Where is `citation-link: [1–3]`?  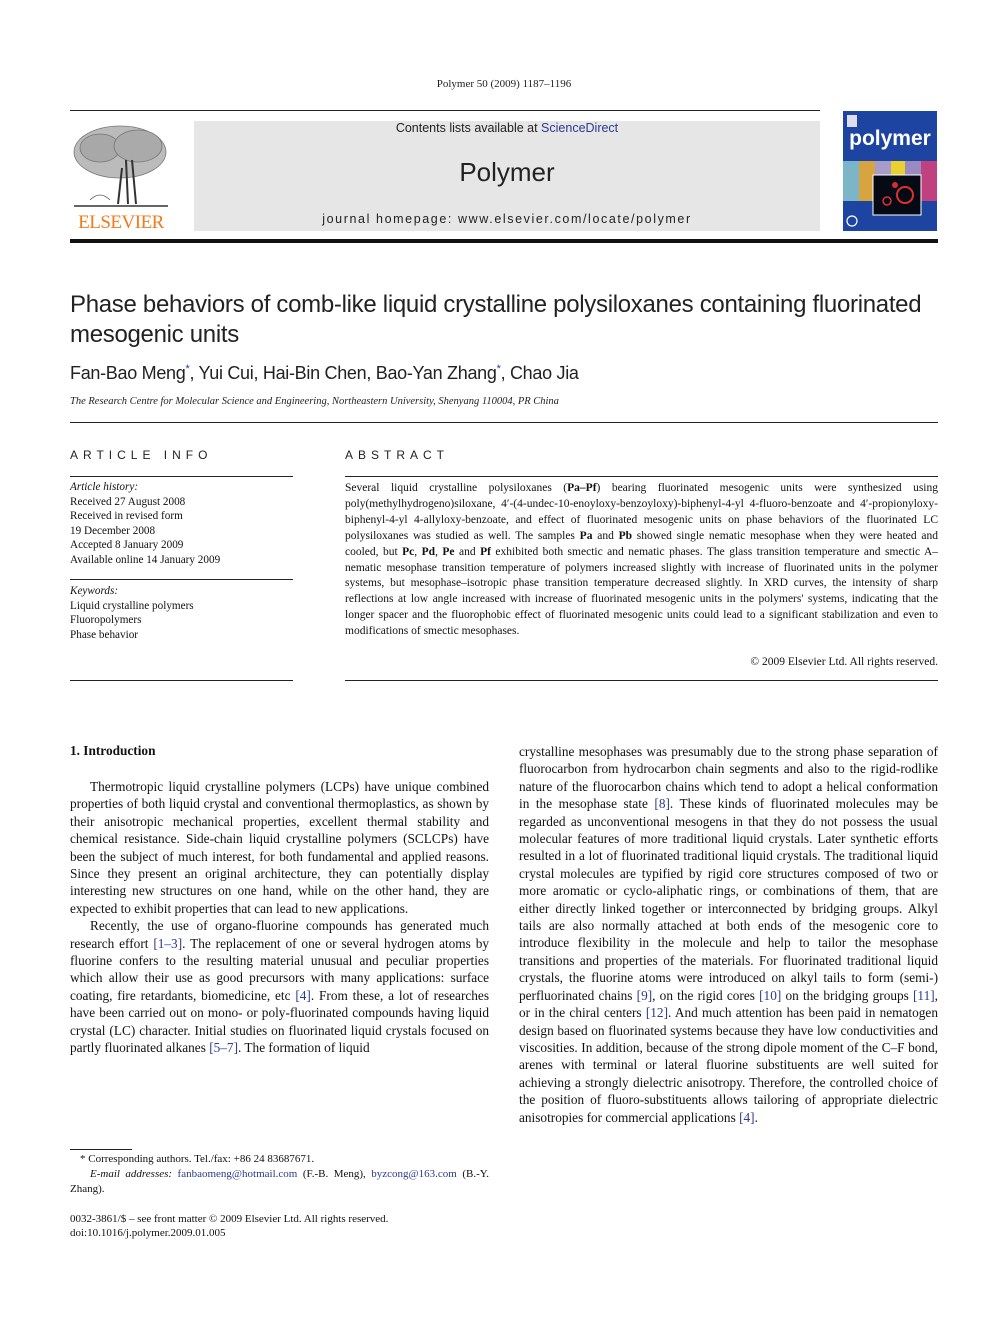
citation-link: [1–3] is located at coordinates (167, 943).